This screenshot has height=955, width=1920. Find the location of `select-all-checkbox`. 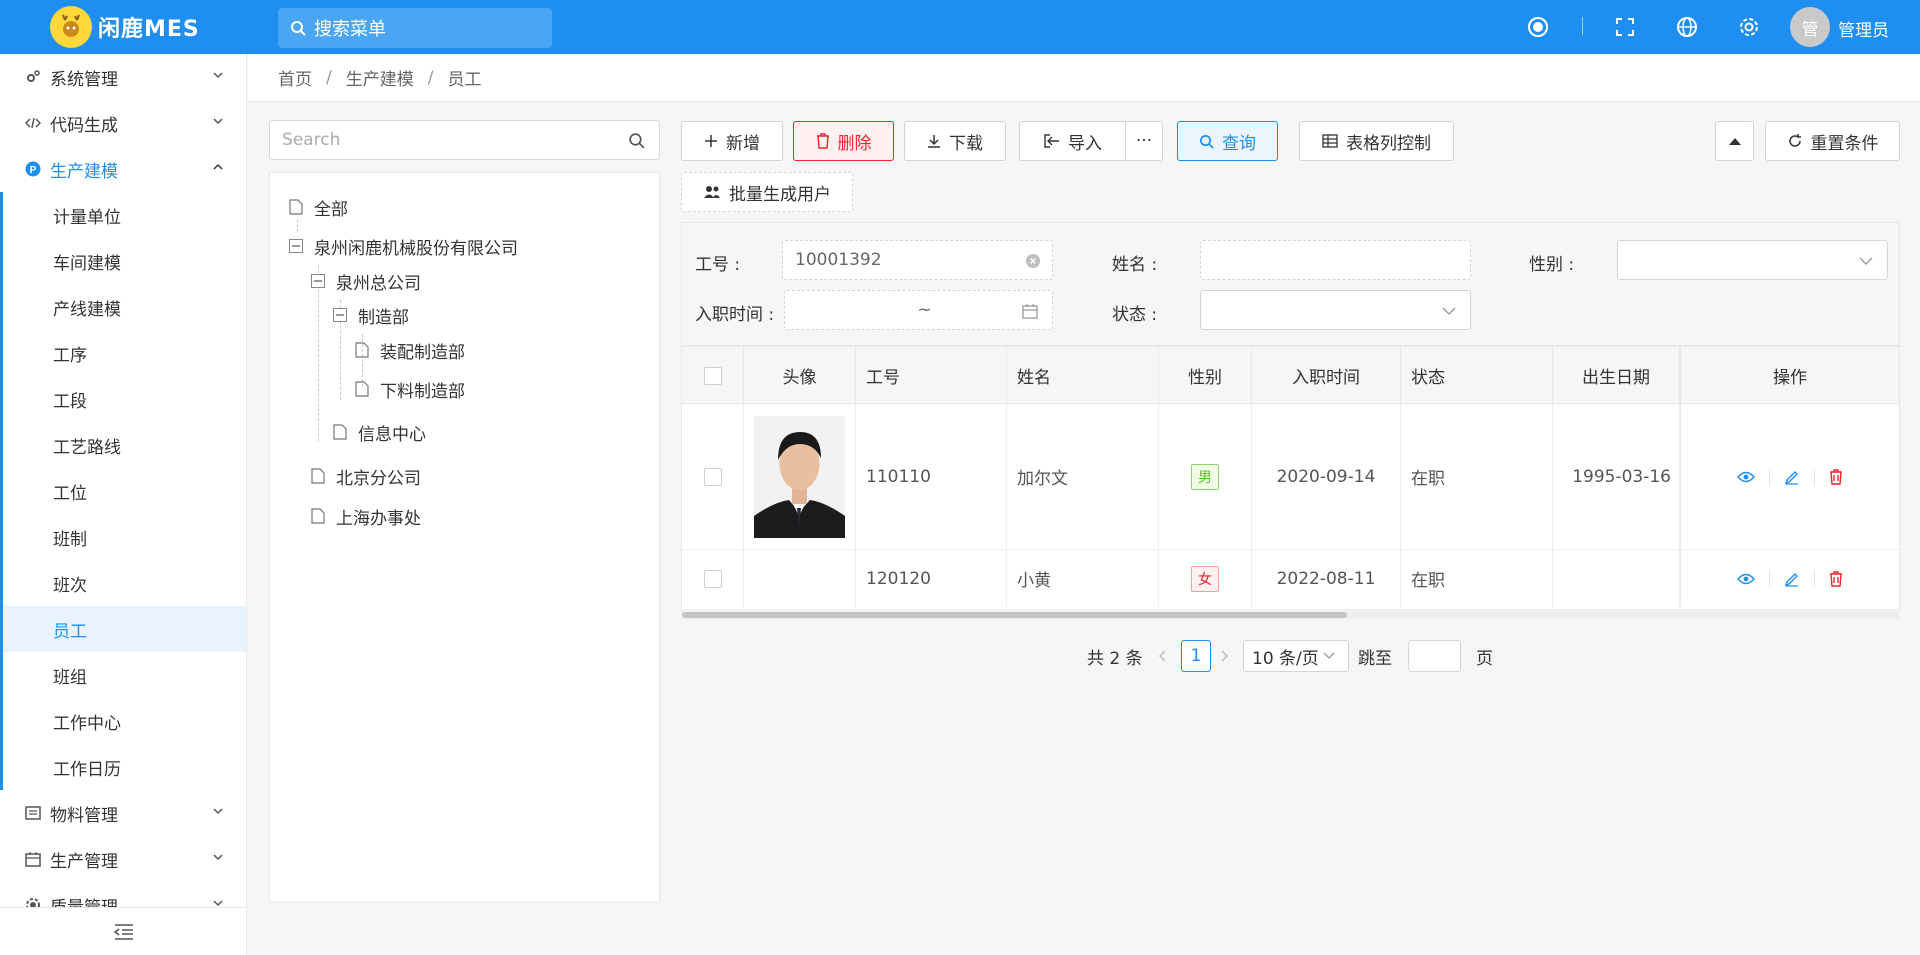

select-all-checkbox is located at coordinates (712, 375).